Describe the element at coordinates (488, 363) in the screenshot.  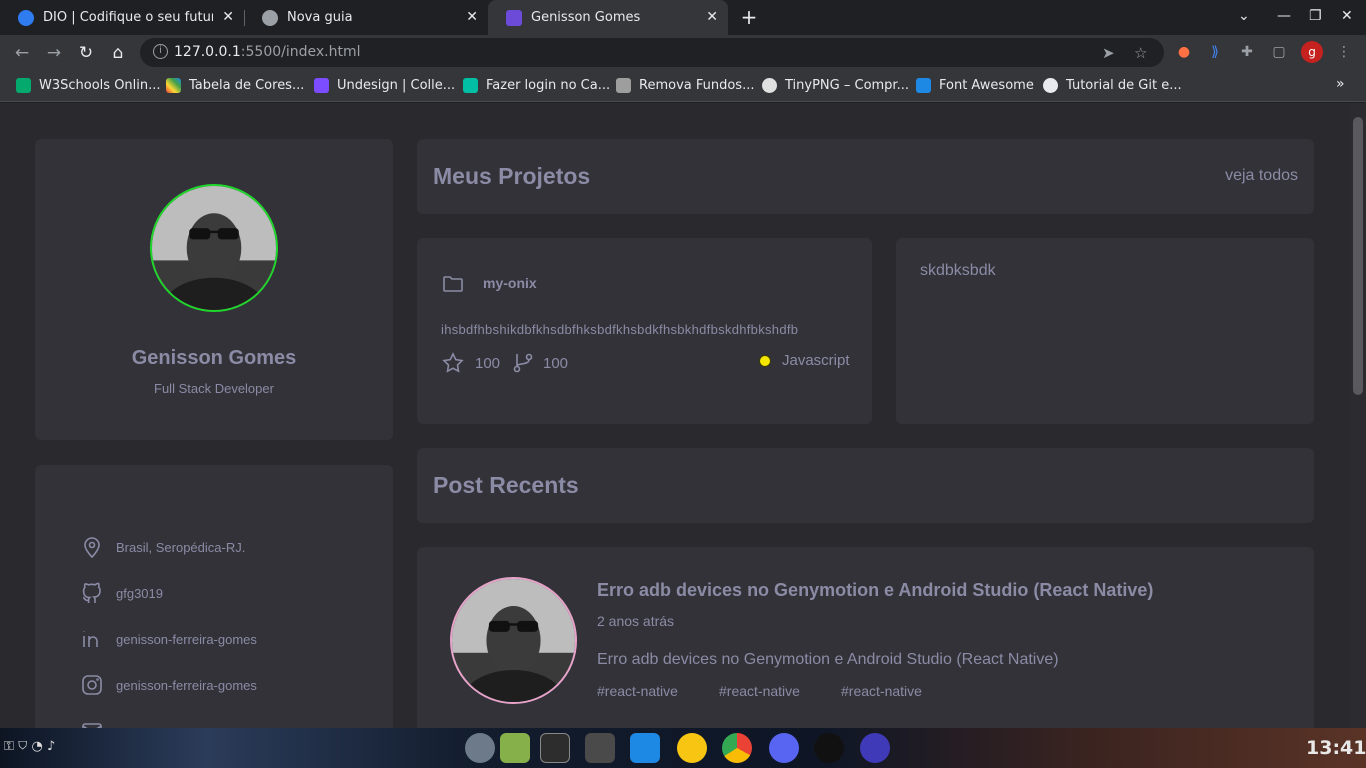
I see `stars-count: 100` at that location.